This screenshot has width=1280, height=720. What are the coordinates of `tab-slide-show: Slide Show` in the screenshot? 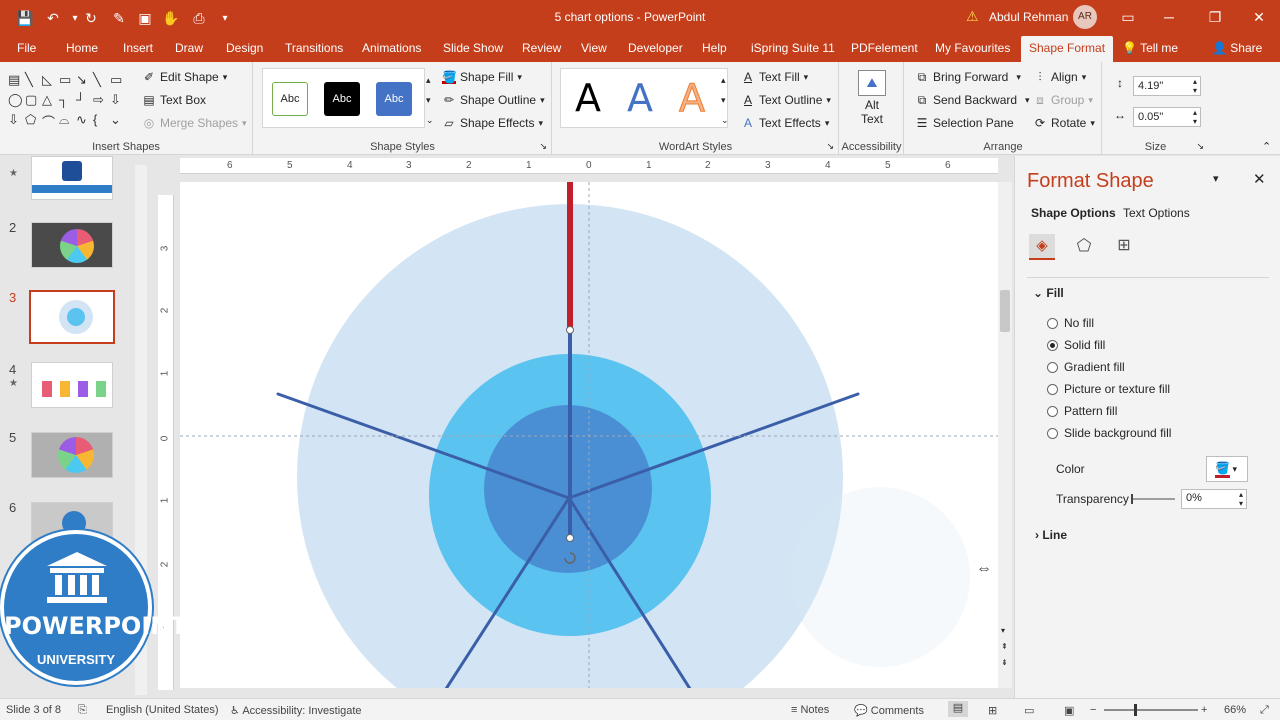 It's located at (473, 49).